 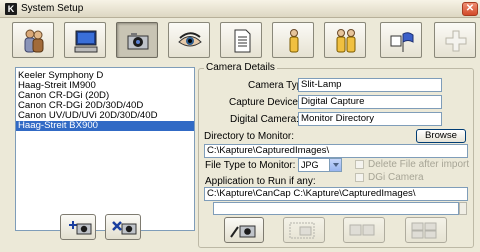 I want to click on add-camera-icon, so click(x=80, y=228).